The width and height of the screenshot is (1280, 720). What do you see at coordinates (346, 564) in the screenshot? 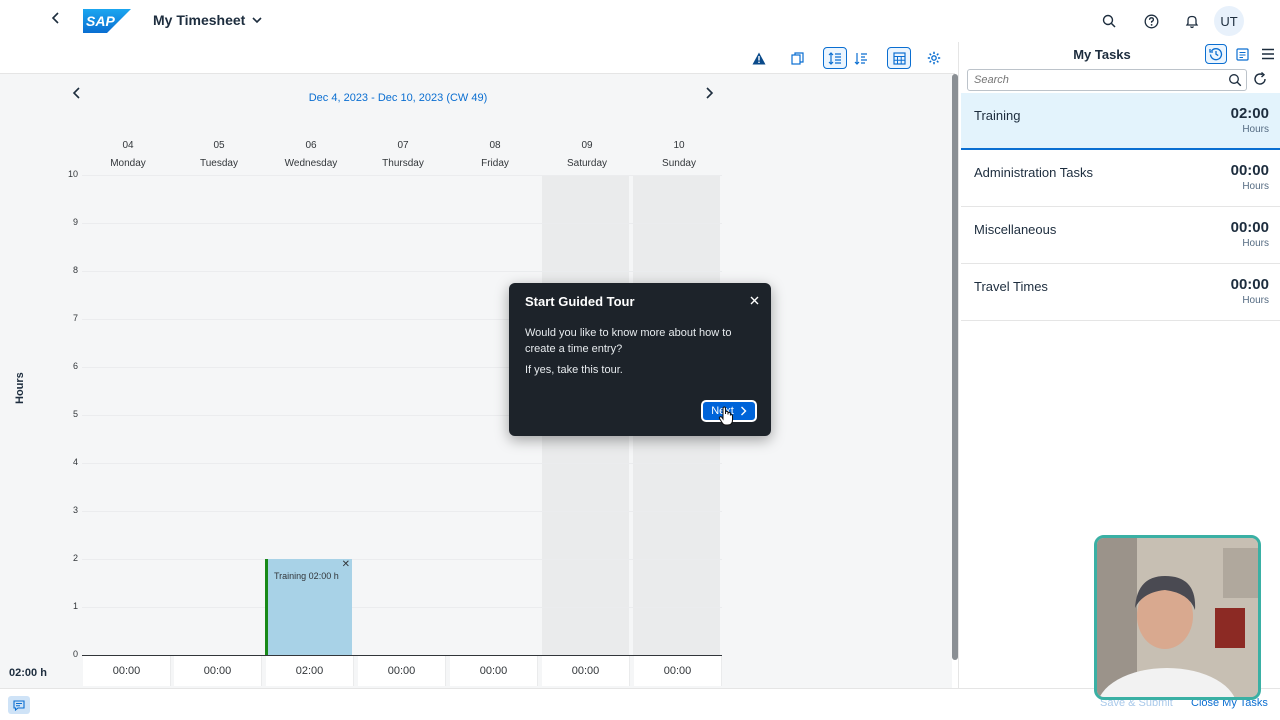
I see `delete-entry-button: ✕` at bounding box center [346, 564].